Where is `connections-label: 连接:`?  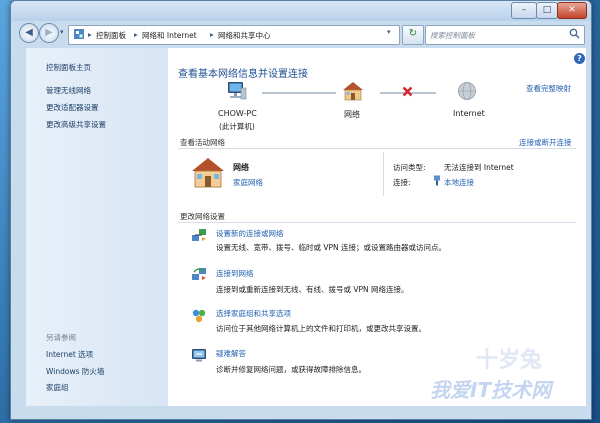 connections-label: 连接: is located at coordinates (402, 182).